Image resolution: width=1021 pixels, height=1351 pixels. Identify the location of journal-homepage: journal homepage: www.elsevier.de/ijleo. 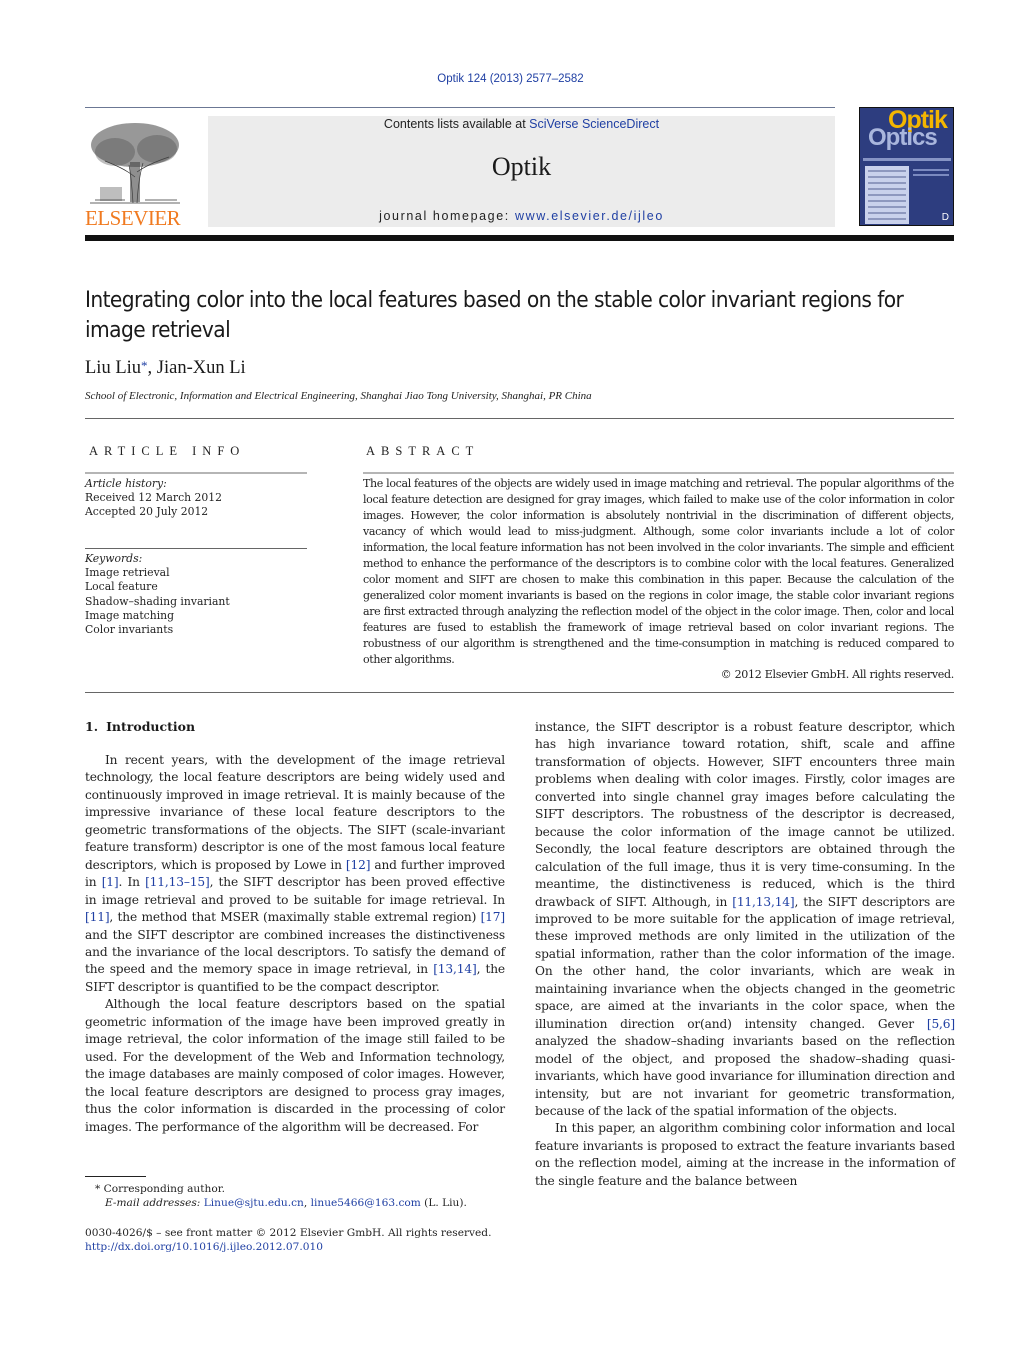
(521, 216).